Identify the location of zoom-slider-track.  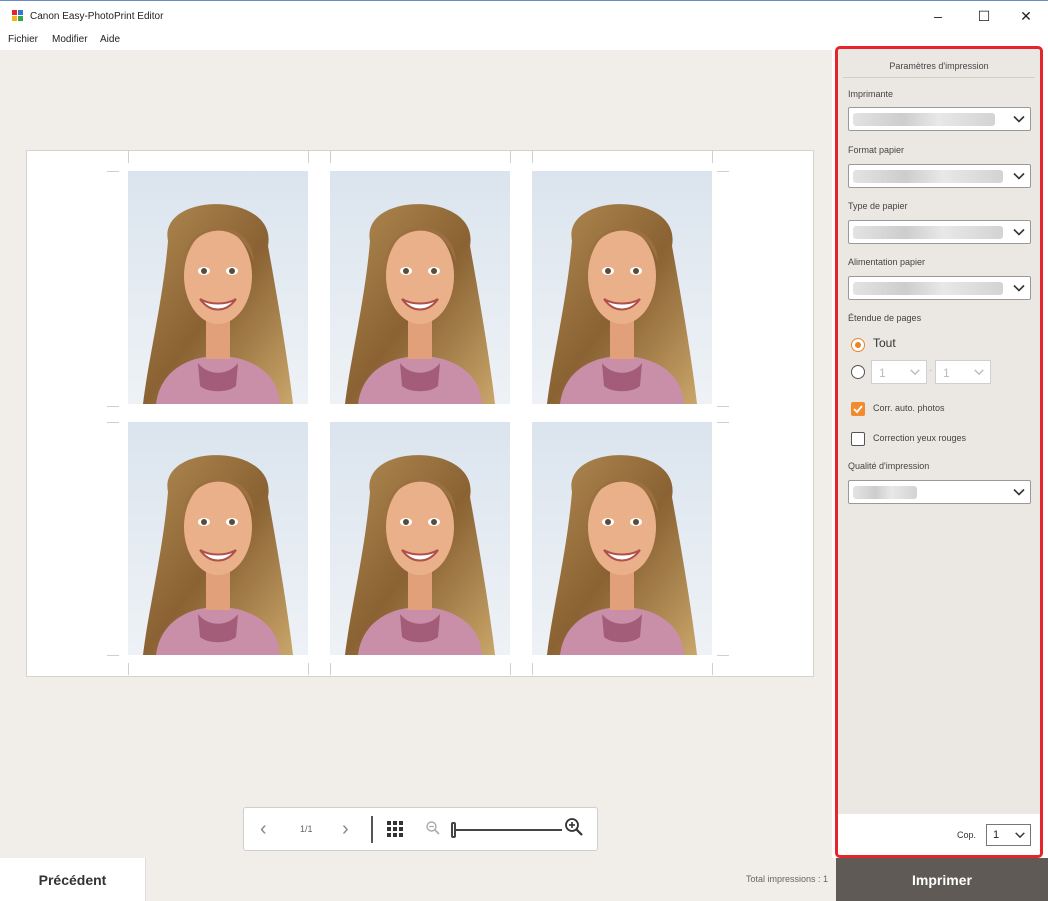
(508, 830).